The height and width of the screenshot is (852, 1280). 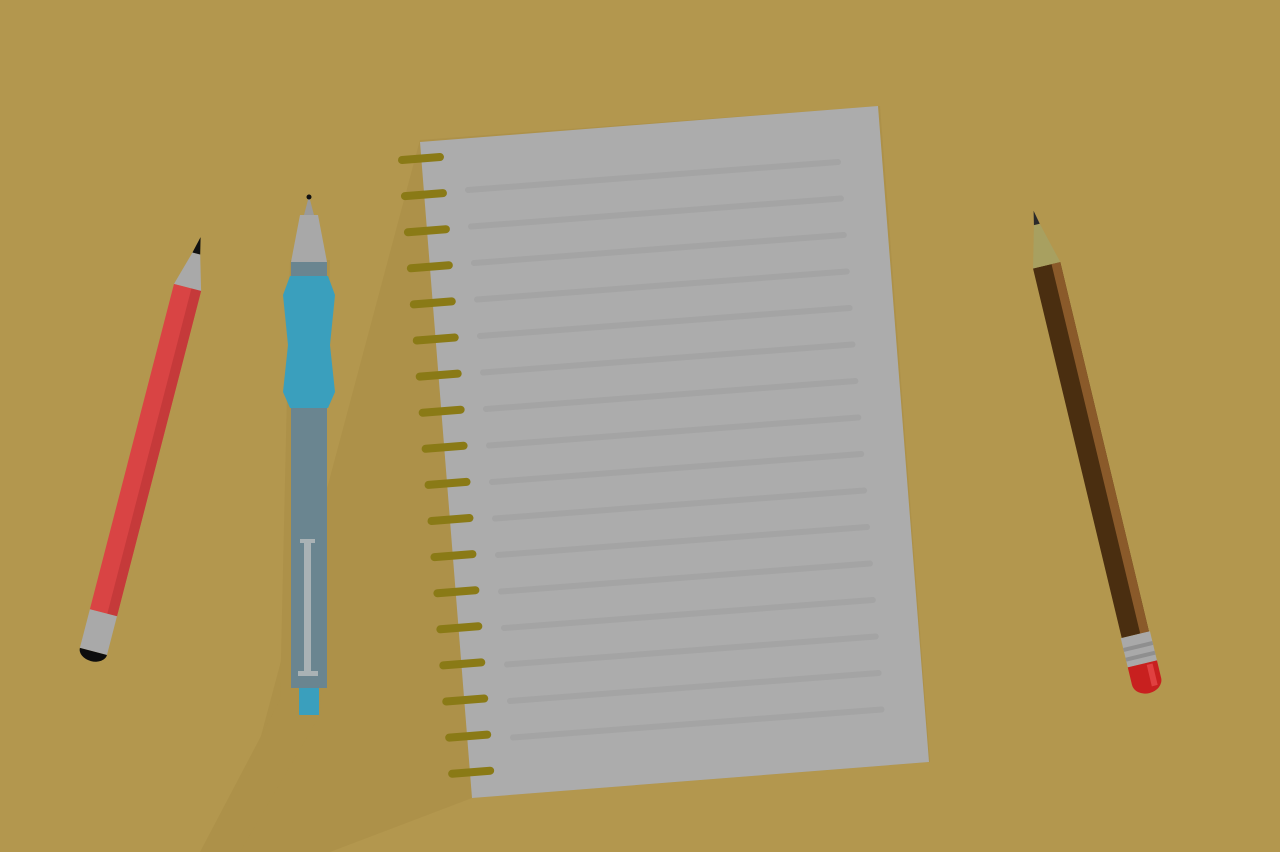 I want to click on pen-clip-top, so click(x=307, y=541).